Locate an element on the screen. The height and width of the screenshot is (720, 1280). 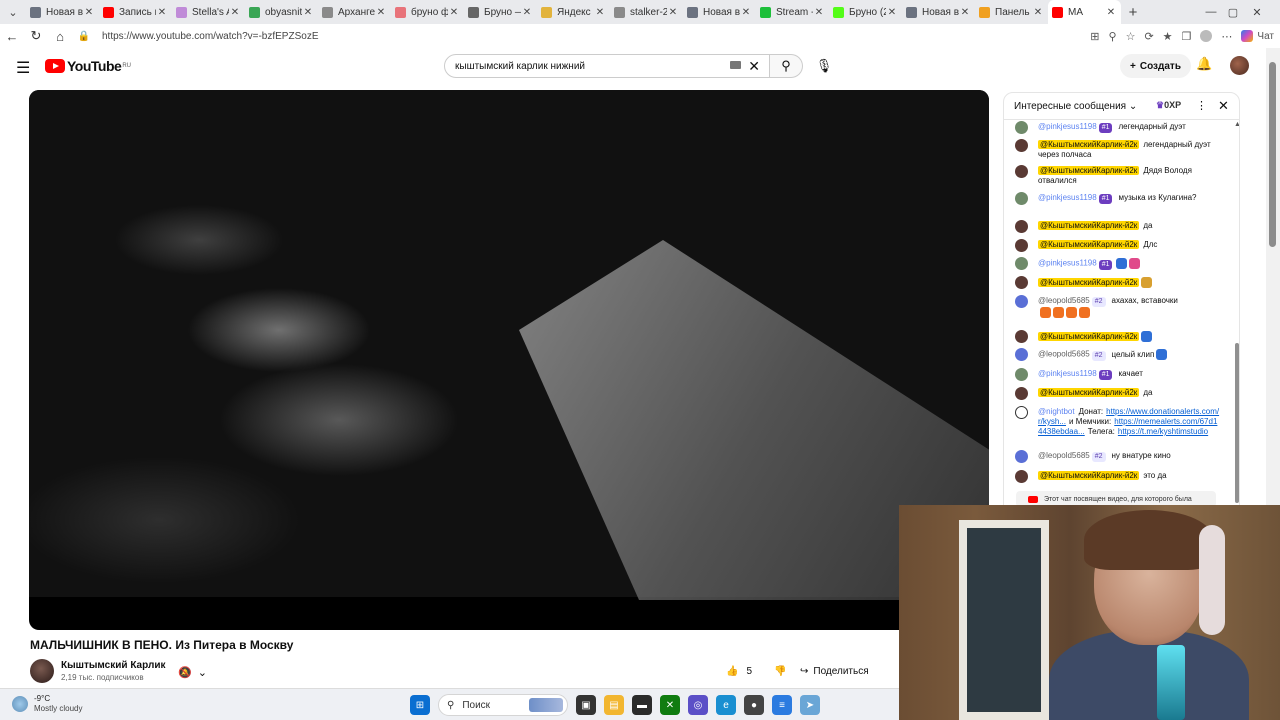
tab-actions-icon: ⌄ is located at coordinates (13, 12).